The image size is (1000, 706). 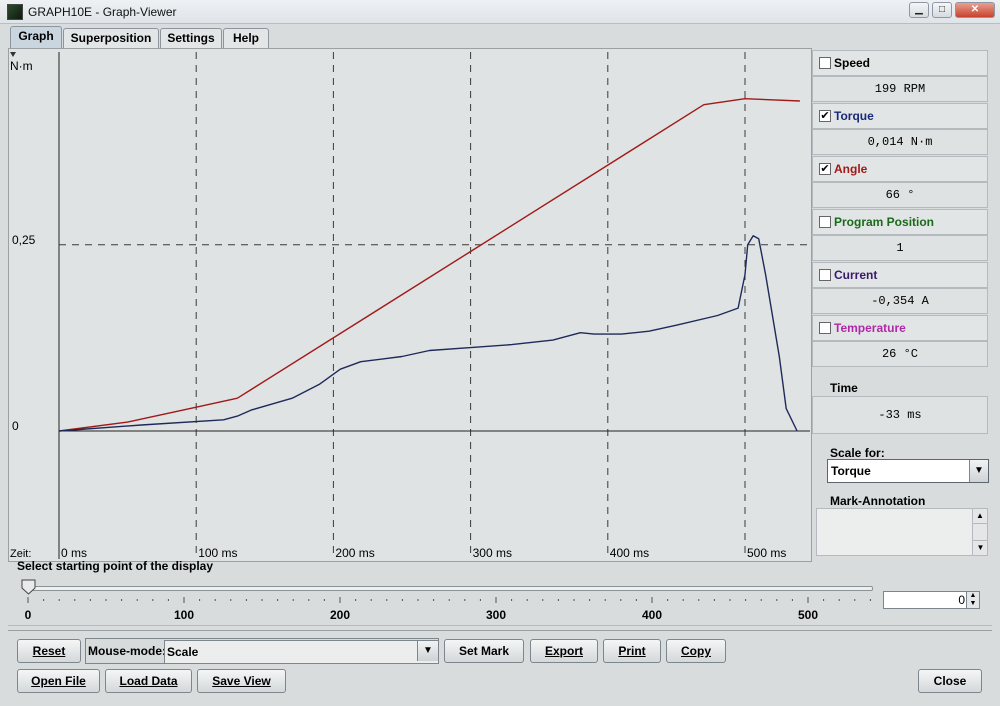 What do you see at coordinates (870, 328) in the screenshot?
I see `signal-label: Temperature` at bounding box center [870, 328].